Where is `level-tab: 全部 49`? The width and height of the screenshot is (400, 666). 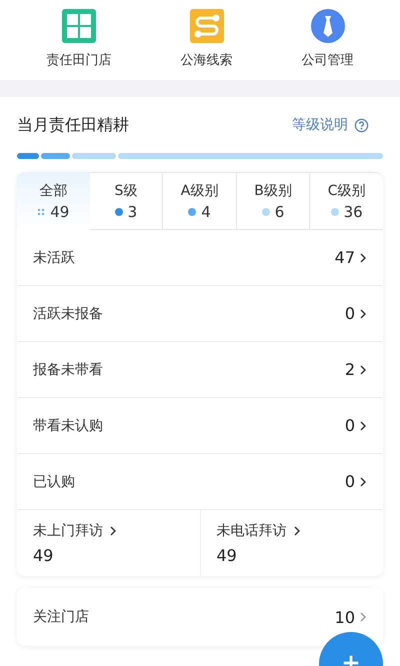 level-tab: 全部 49 is located at coordinates (53, 201).